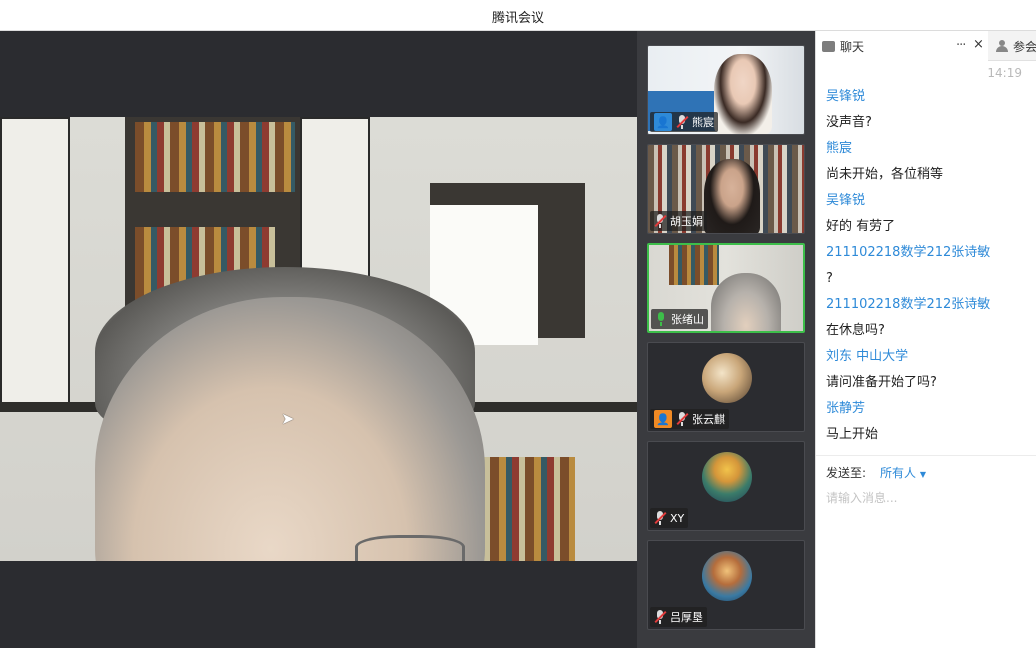 This screenshot has width=1036, height=648. What do you see at coordinates (961, 45) in the screenshot?
I see `more-options-button: ···` at bounding box center [961, 45].